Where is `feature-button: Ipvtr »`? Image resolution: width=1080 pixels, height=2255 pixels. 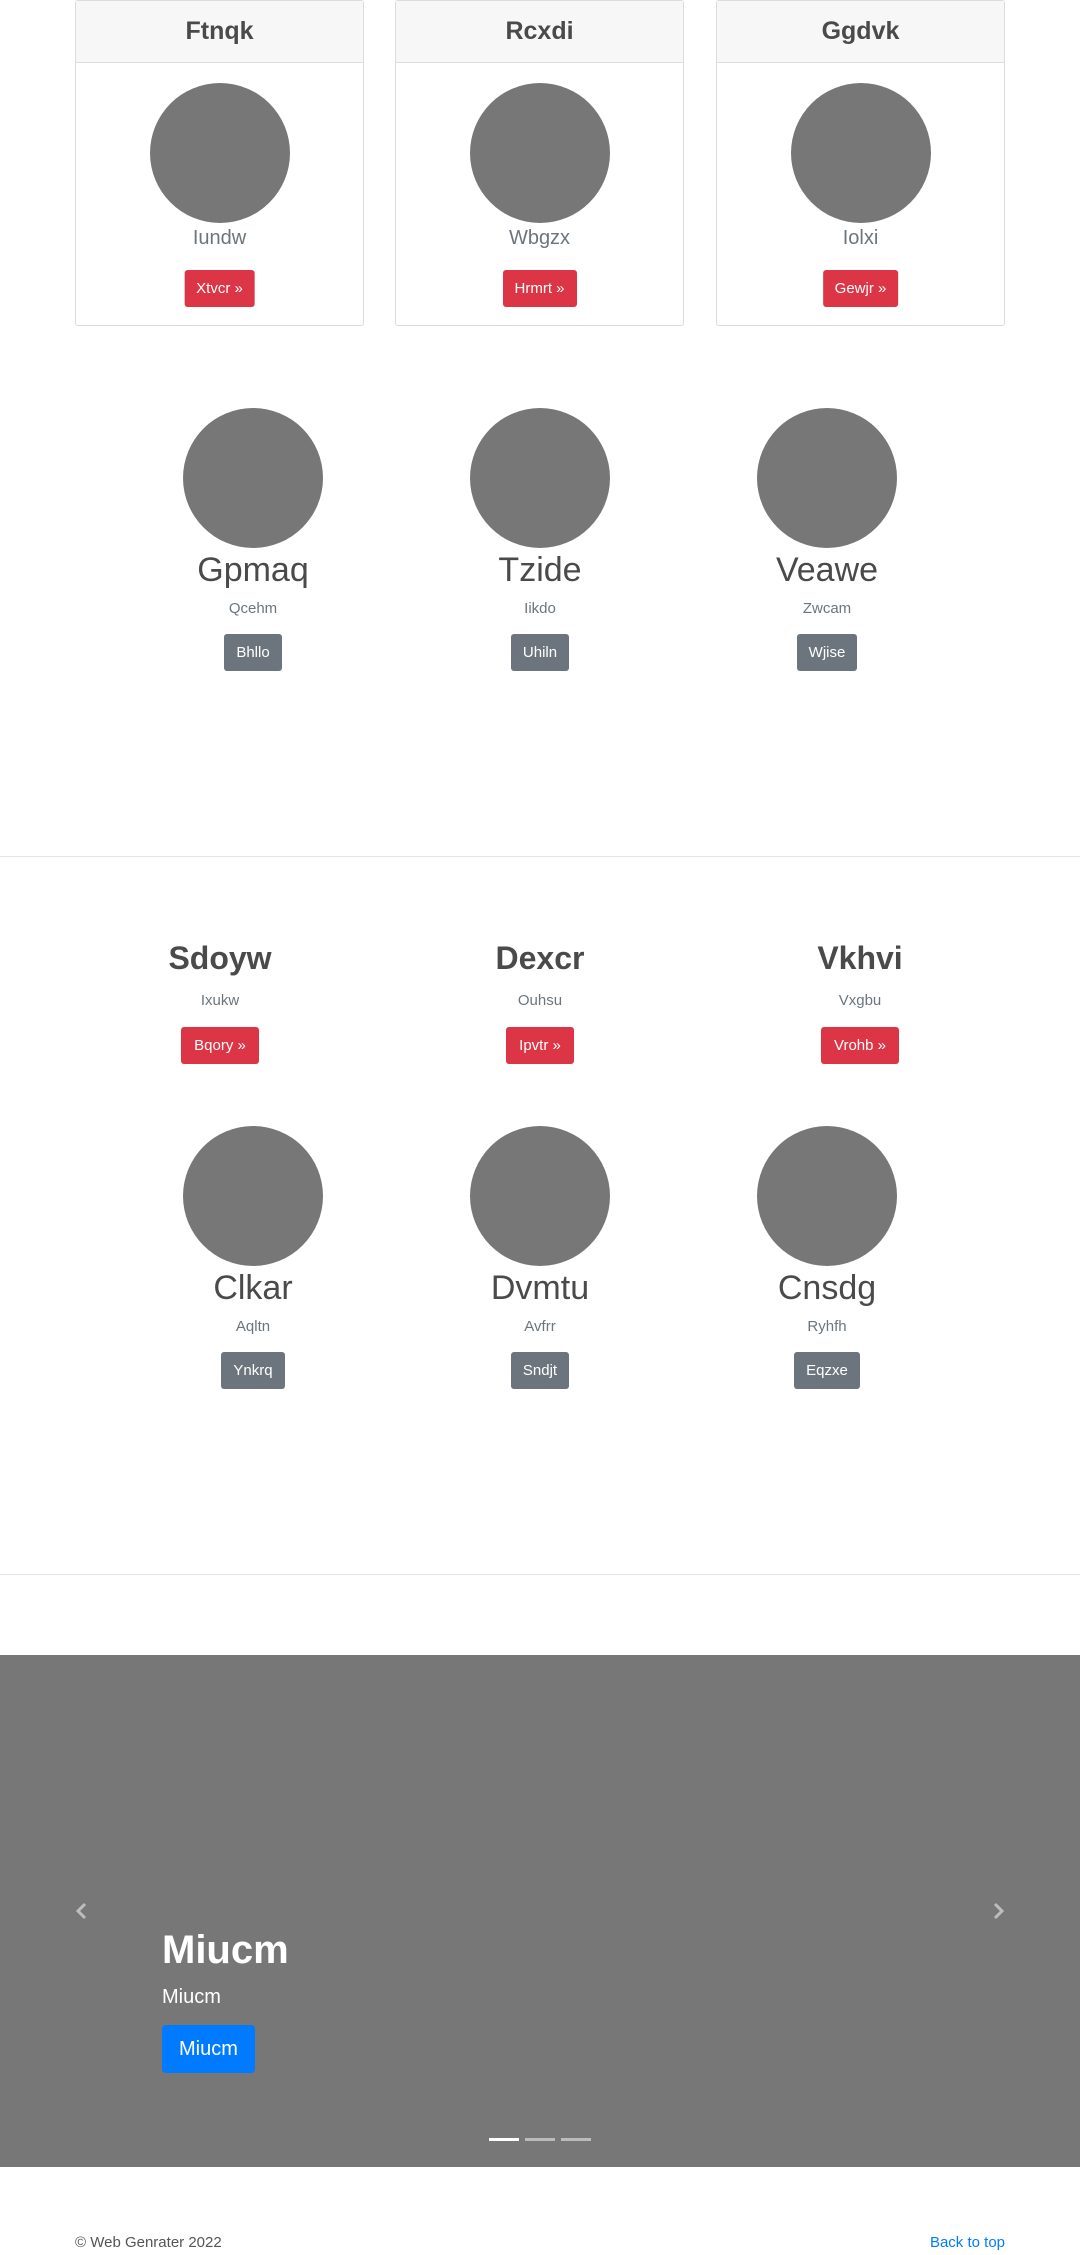
feature-button: Ipvtr » is located at coordinates (540, 1045).